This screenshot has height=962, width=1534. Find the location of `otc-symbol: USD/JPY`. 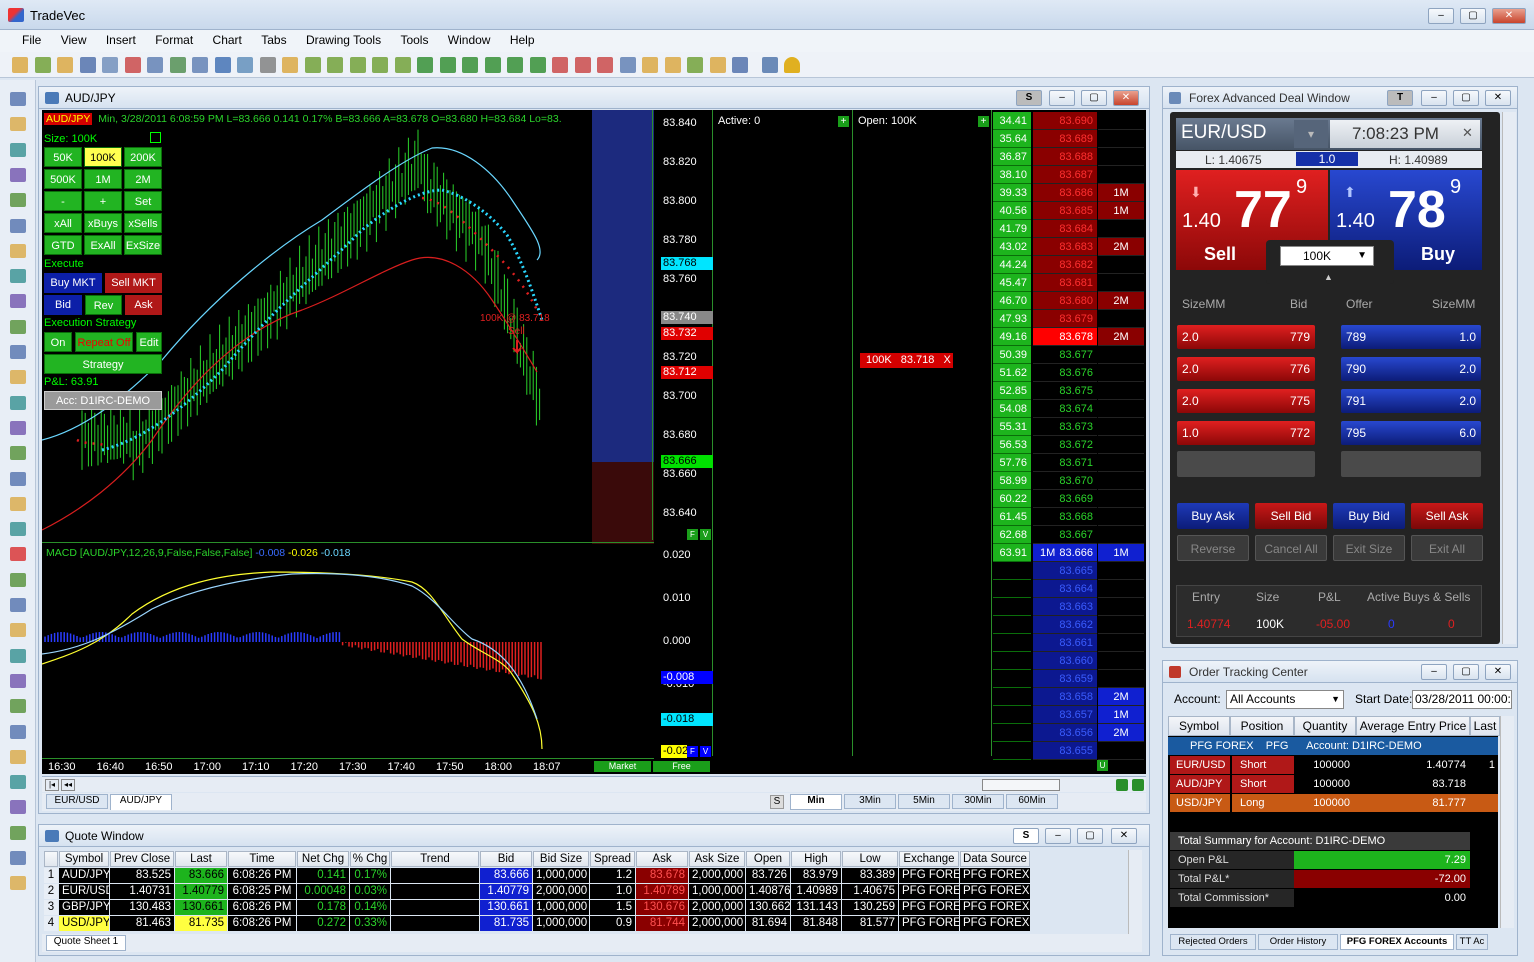

otc-symbol: USD/JPY is located at coordinates (1200, 803).